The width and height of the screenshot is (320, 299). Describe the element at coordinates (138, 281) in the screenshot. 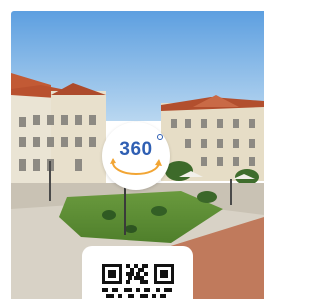

I see `qr-code-icon` at that location.